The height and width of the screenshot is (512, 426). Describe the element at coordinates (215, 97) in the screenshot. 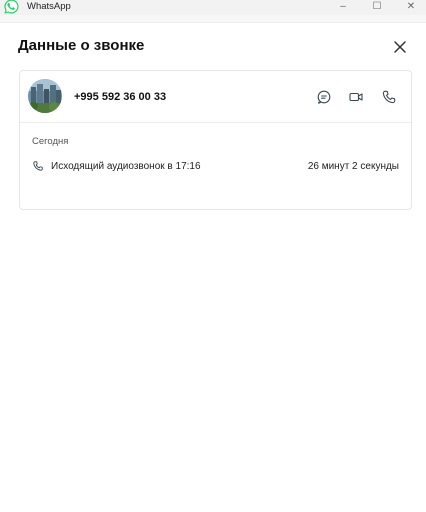

I see `contact-row: +995 592 36 00 33` at that location.